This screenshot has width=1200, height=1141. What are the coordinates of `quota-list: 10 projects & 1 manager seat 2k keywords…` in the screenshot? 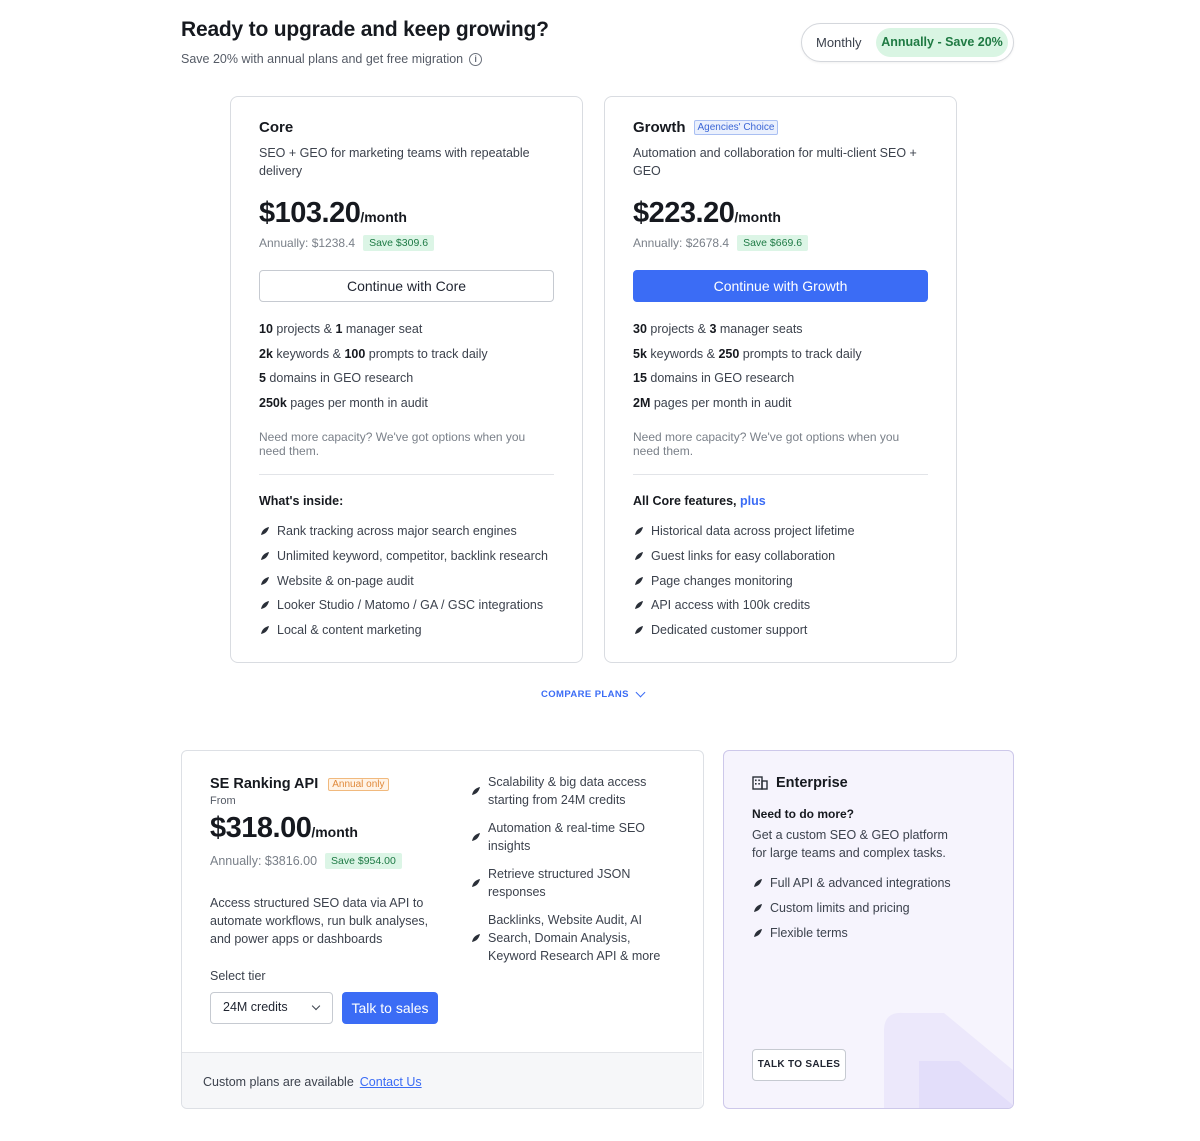 It's located at (373, 370).